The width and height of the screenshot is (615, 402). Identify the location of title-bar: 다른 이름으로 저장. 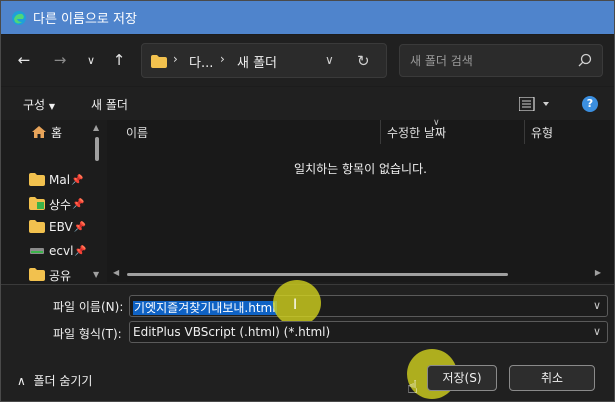
(307, 17).